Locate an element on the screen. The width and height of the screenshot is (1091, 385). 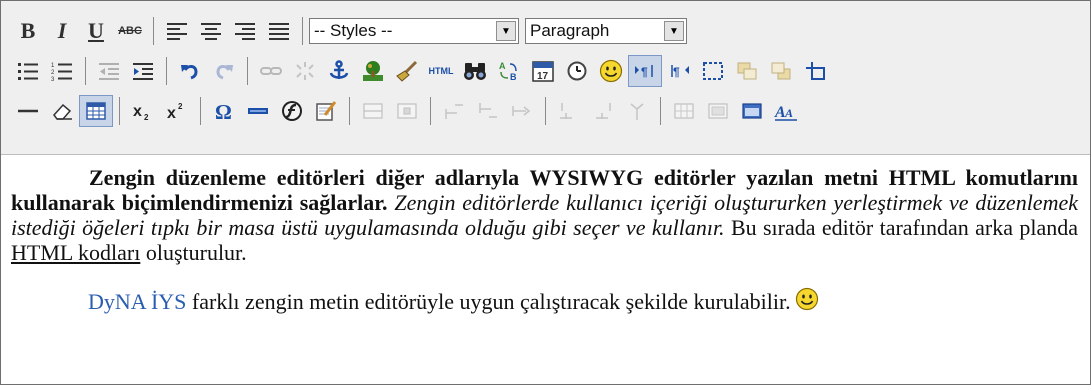
bold-icon: B is located at coordinates (28, 30).